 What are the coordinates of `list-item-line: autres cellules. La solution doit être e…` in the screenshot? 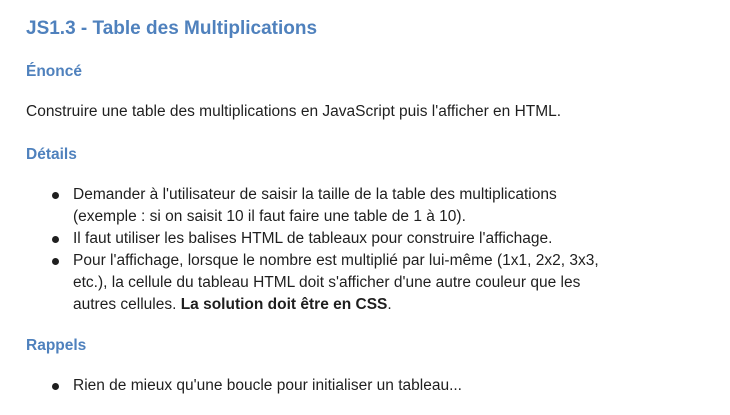 It's located at (373, 305).